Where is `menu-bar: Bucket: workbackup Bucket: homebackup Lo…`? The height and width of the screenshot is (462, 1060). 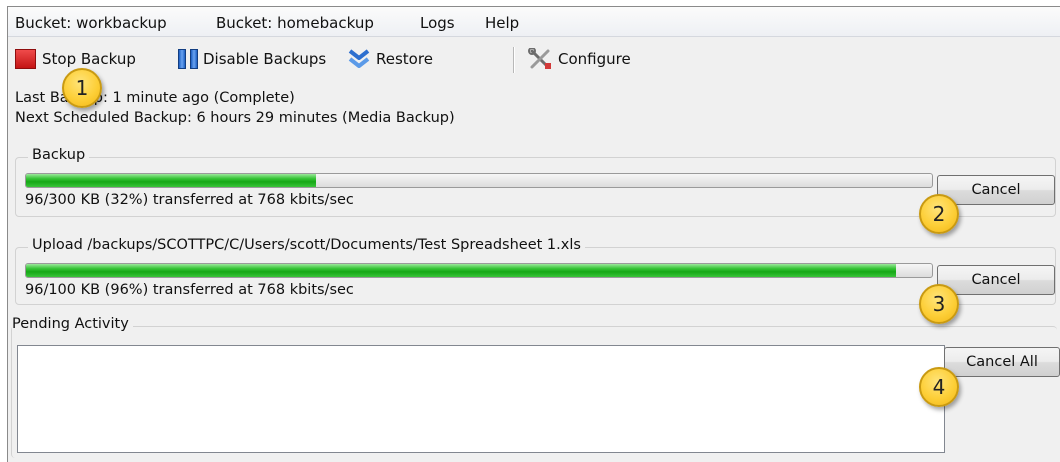 menu-bar: Bucket: workbackup Bucket: homebackup Lo… is located at coordinates (534, 22).